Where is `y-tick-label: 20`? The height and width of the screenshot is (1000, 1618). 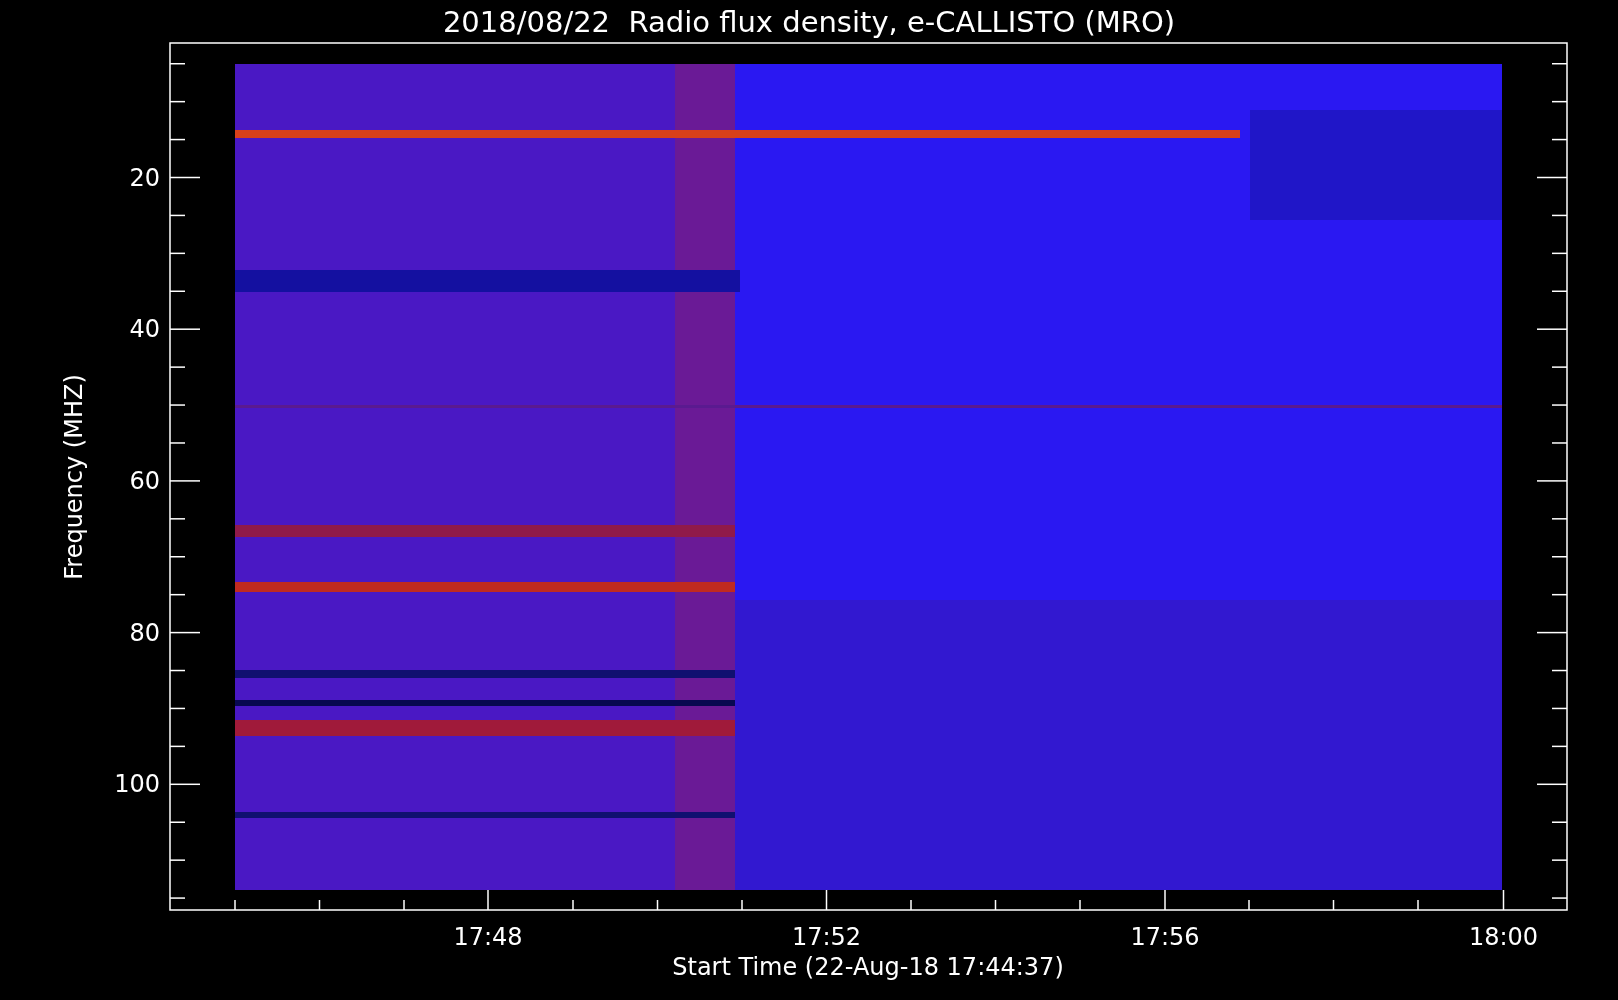 y-tick-label: 20 is located at coordinates (144, 177).